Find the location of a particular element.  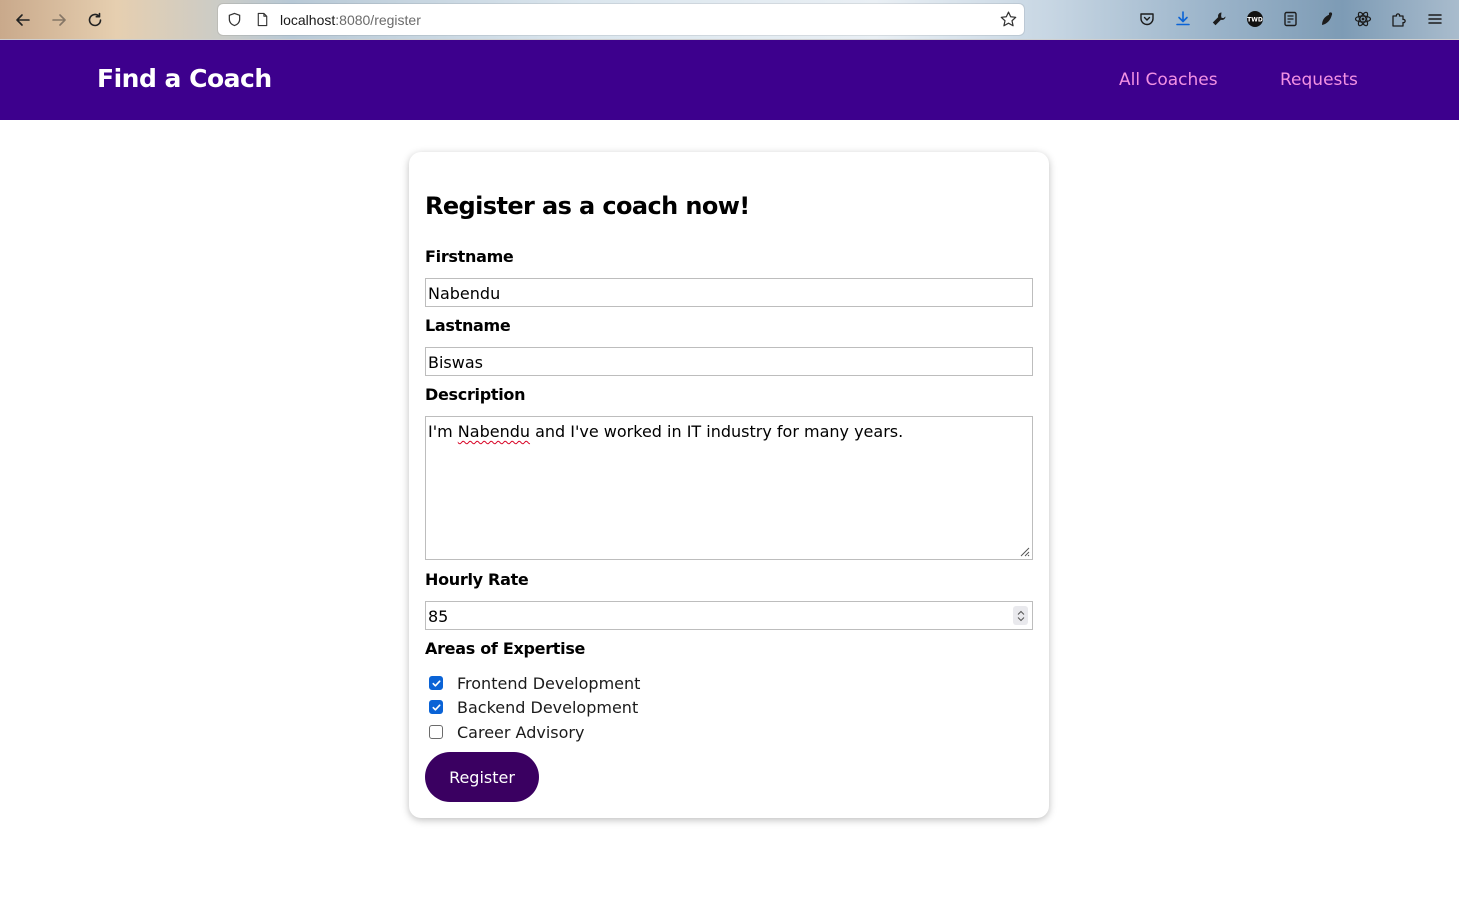

brand-title: Find a Coach is located at coordinates (184, 78).